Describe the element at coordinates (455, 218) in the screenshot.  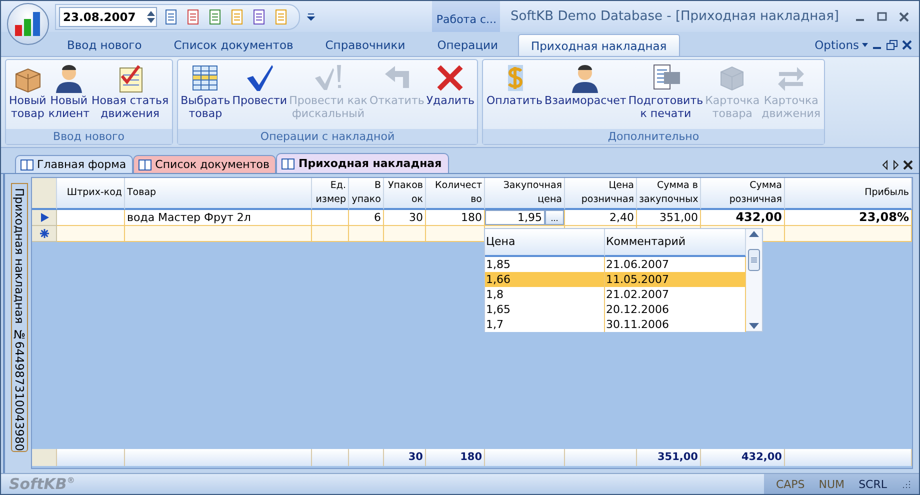
I see `table-cell: 180` at that location.